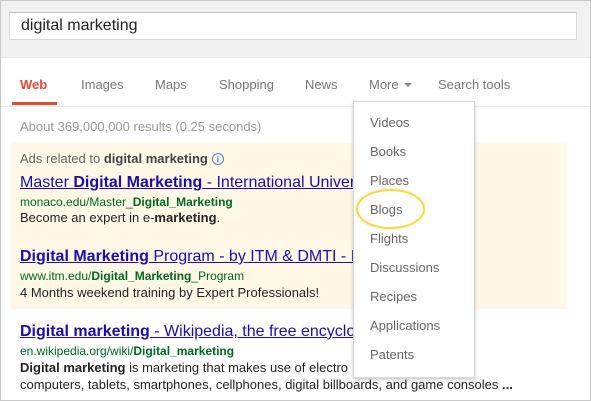  I want to click on tab-more-label: More, so click(384, 84).